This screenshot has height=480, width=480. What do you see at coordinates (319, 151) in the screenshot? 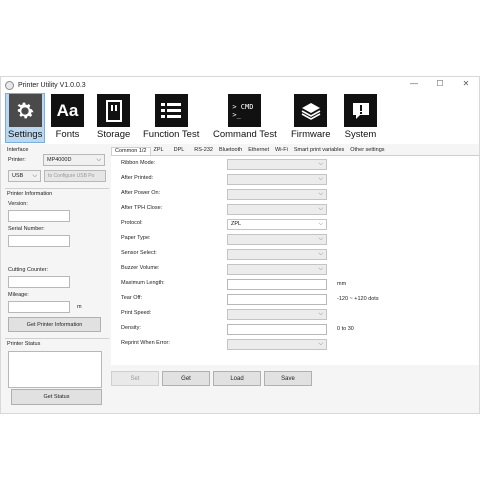
I see `tab-smart-print-variables: Smart print variables` at bounding box center [319, 151].